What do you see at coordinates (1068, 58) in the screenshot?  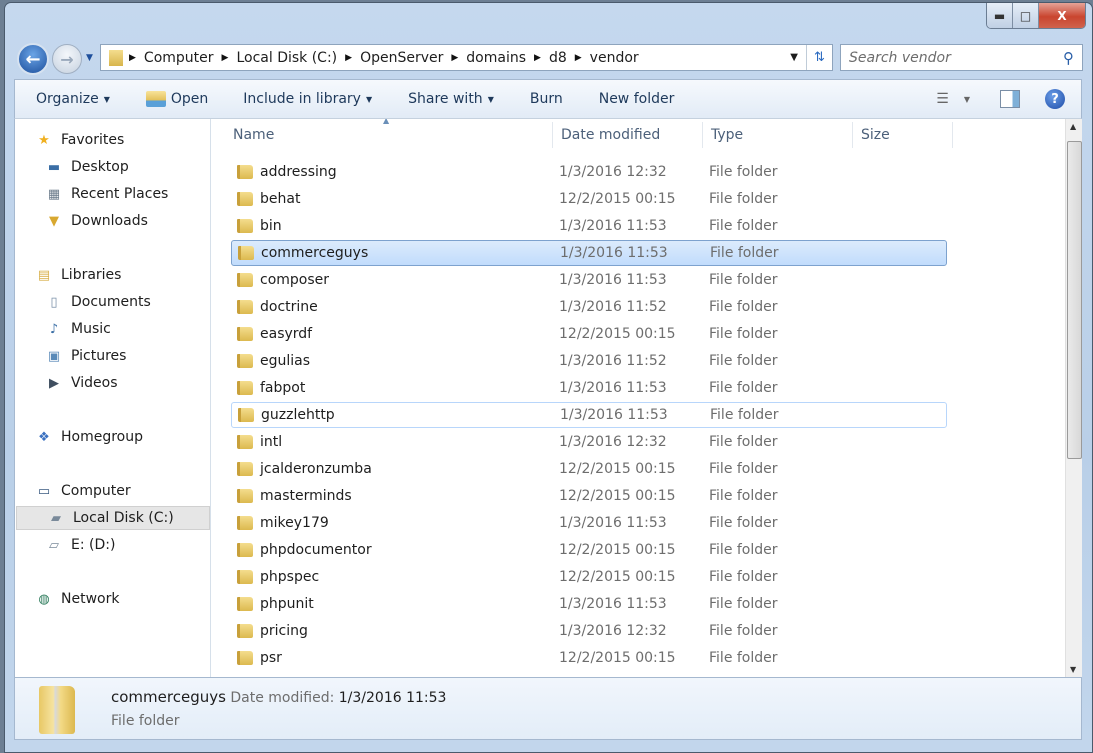 I see `search-icon: ⚲` at bounding box center [1068, 58].